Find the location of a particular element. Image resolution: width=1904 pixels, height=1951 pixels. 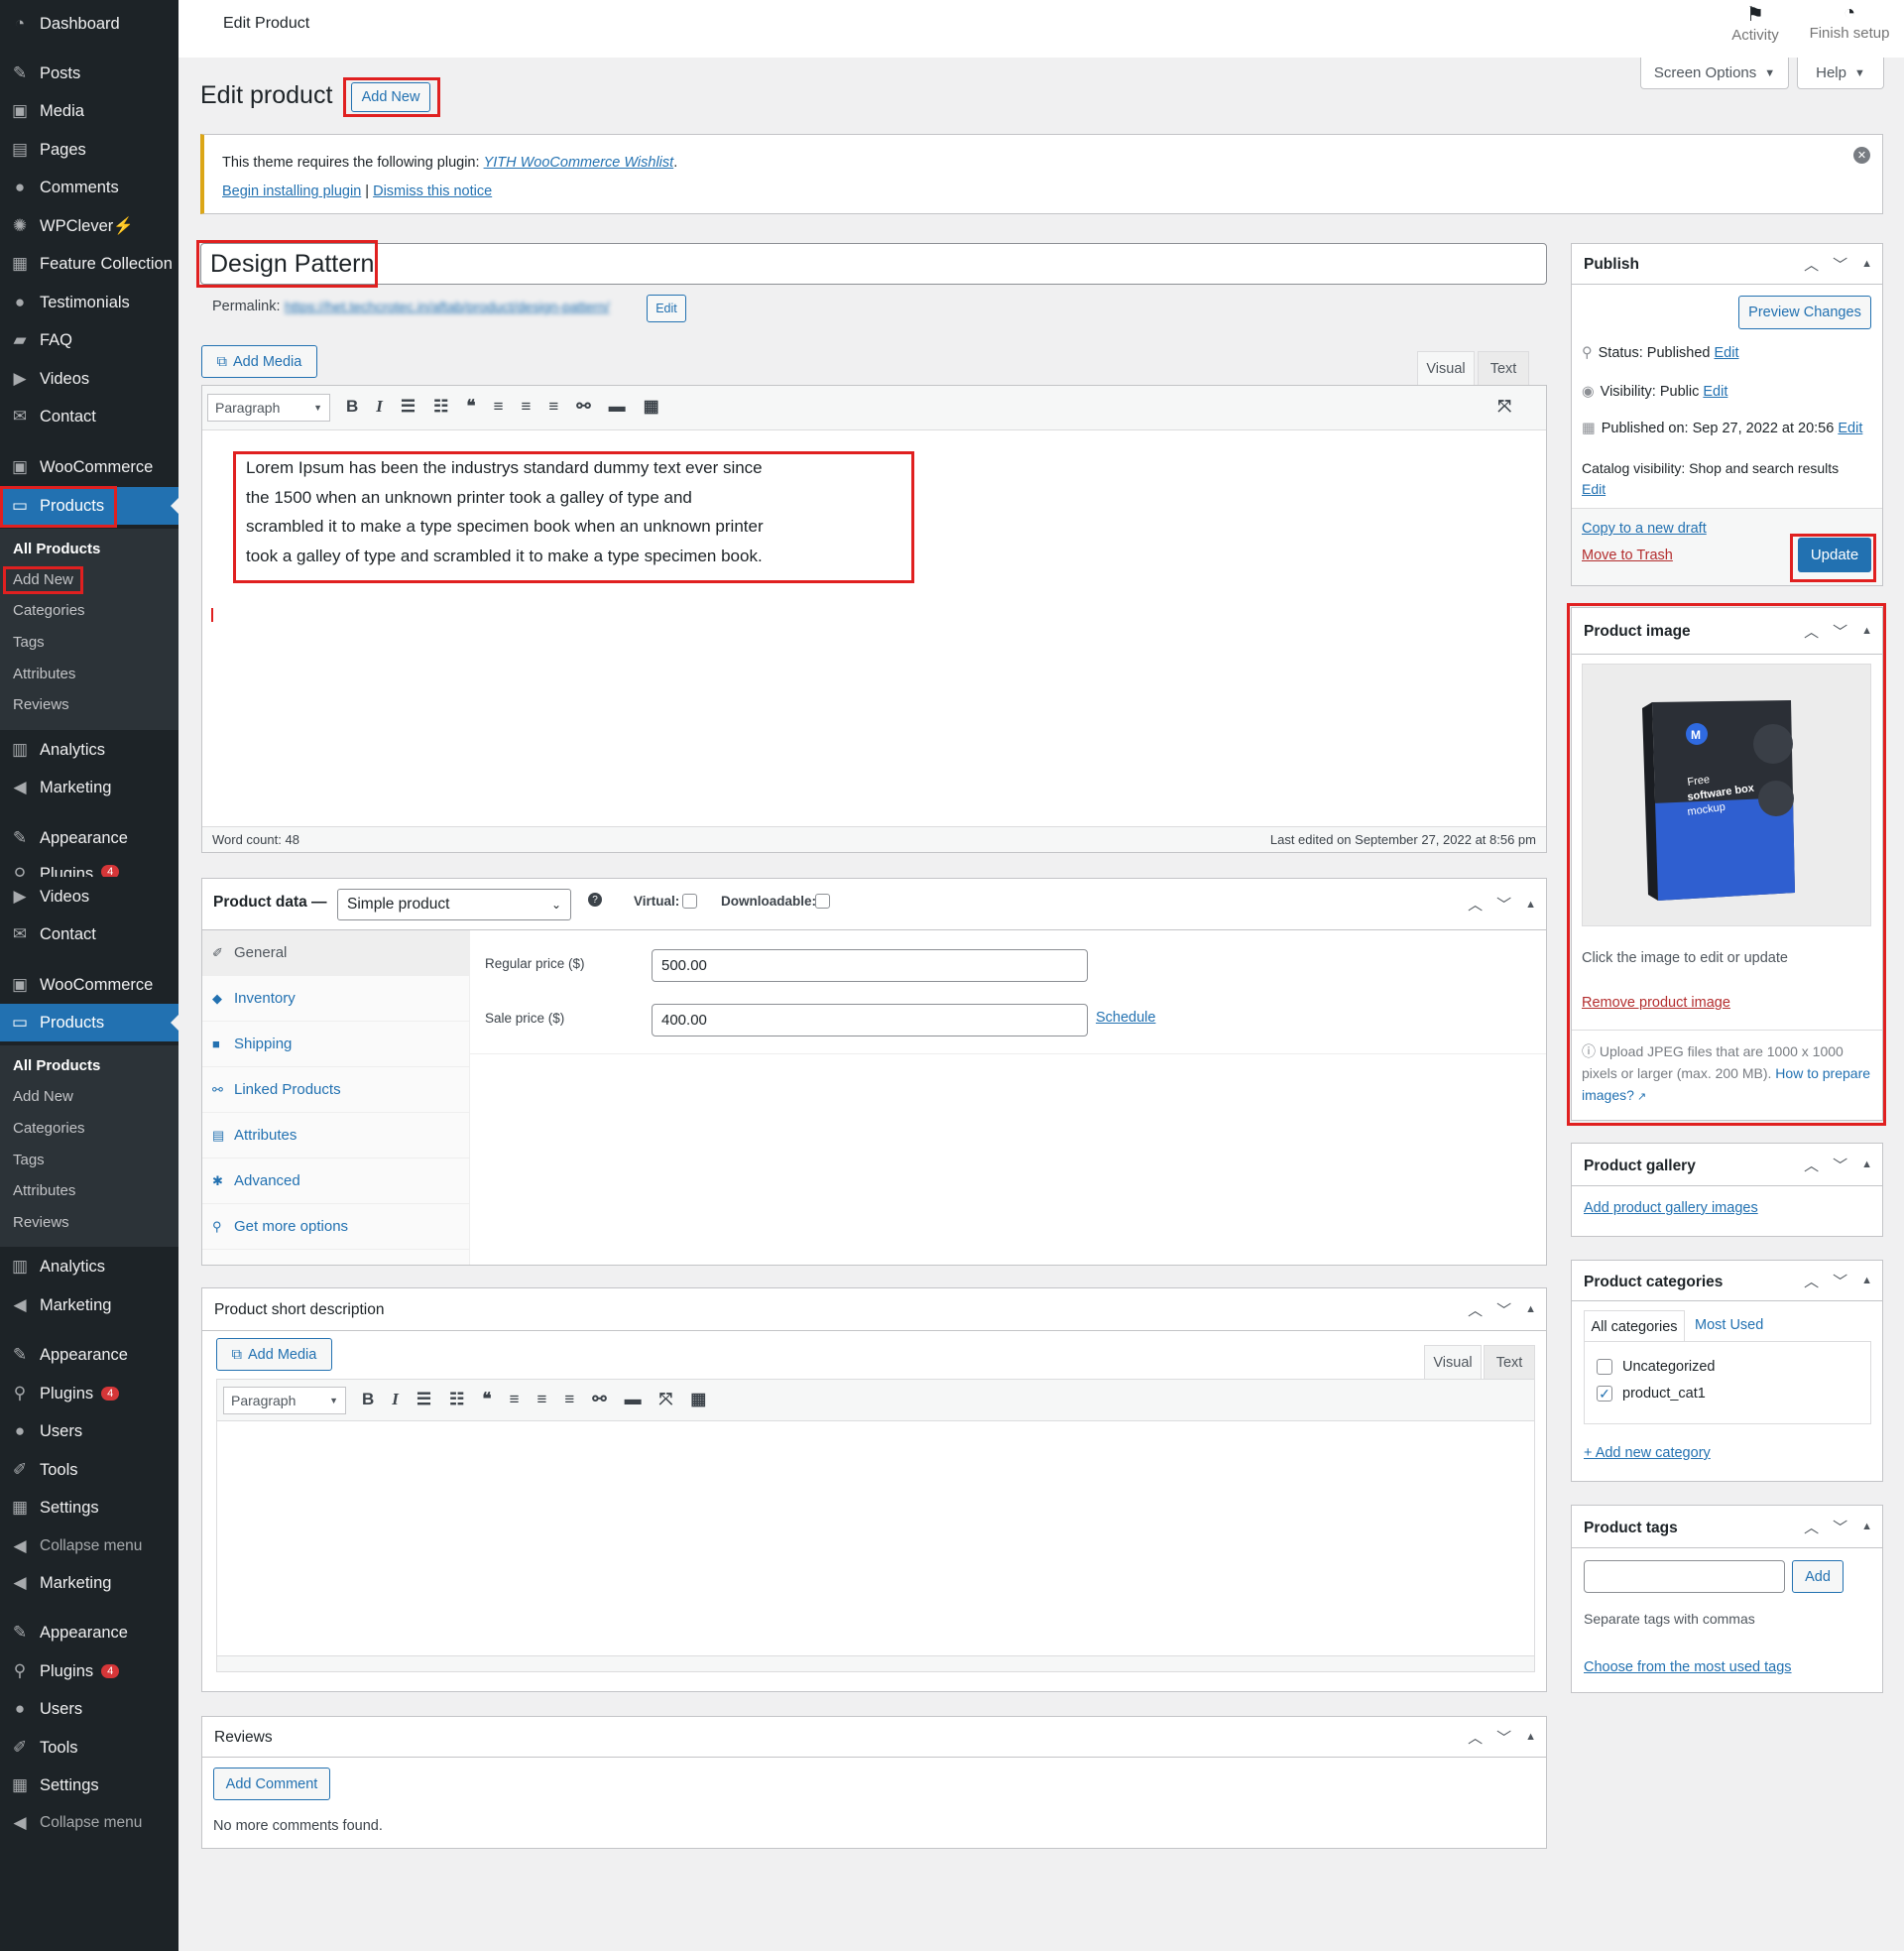

short-tab-visual: Visual is located at coordinates (1453, 1362).